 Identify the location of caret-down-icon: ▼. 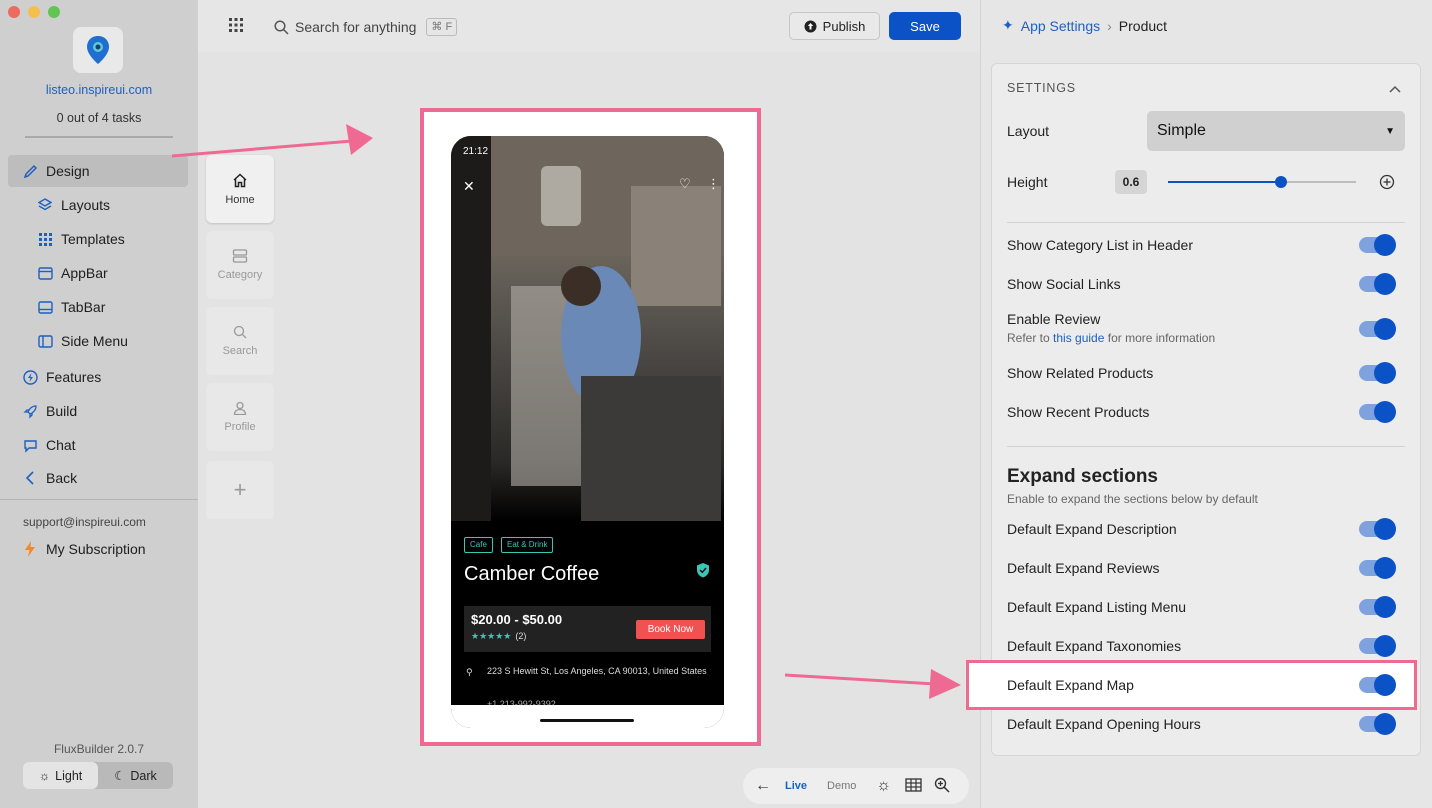
(1390, 131).